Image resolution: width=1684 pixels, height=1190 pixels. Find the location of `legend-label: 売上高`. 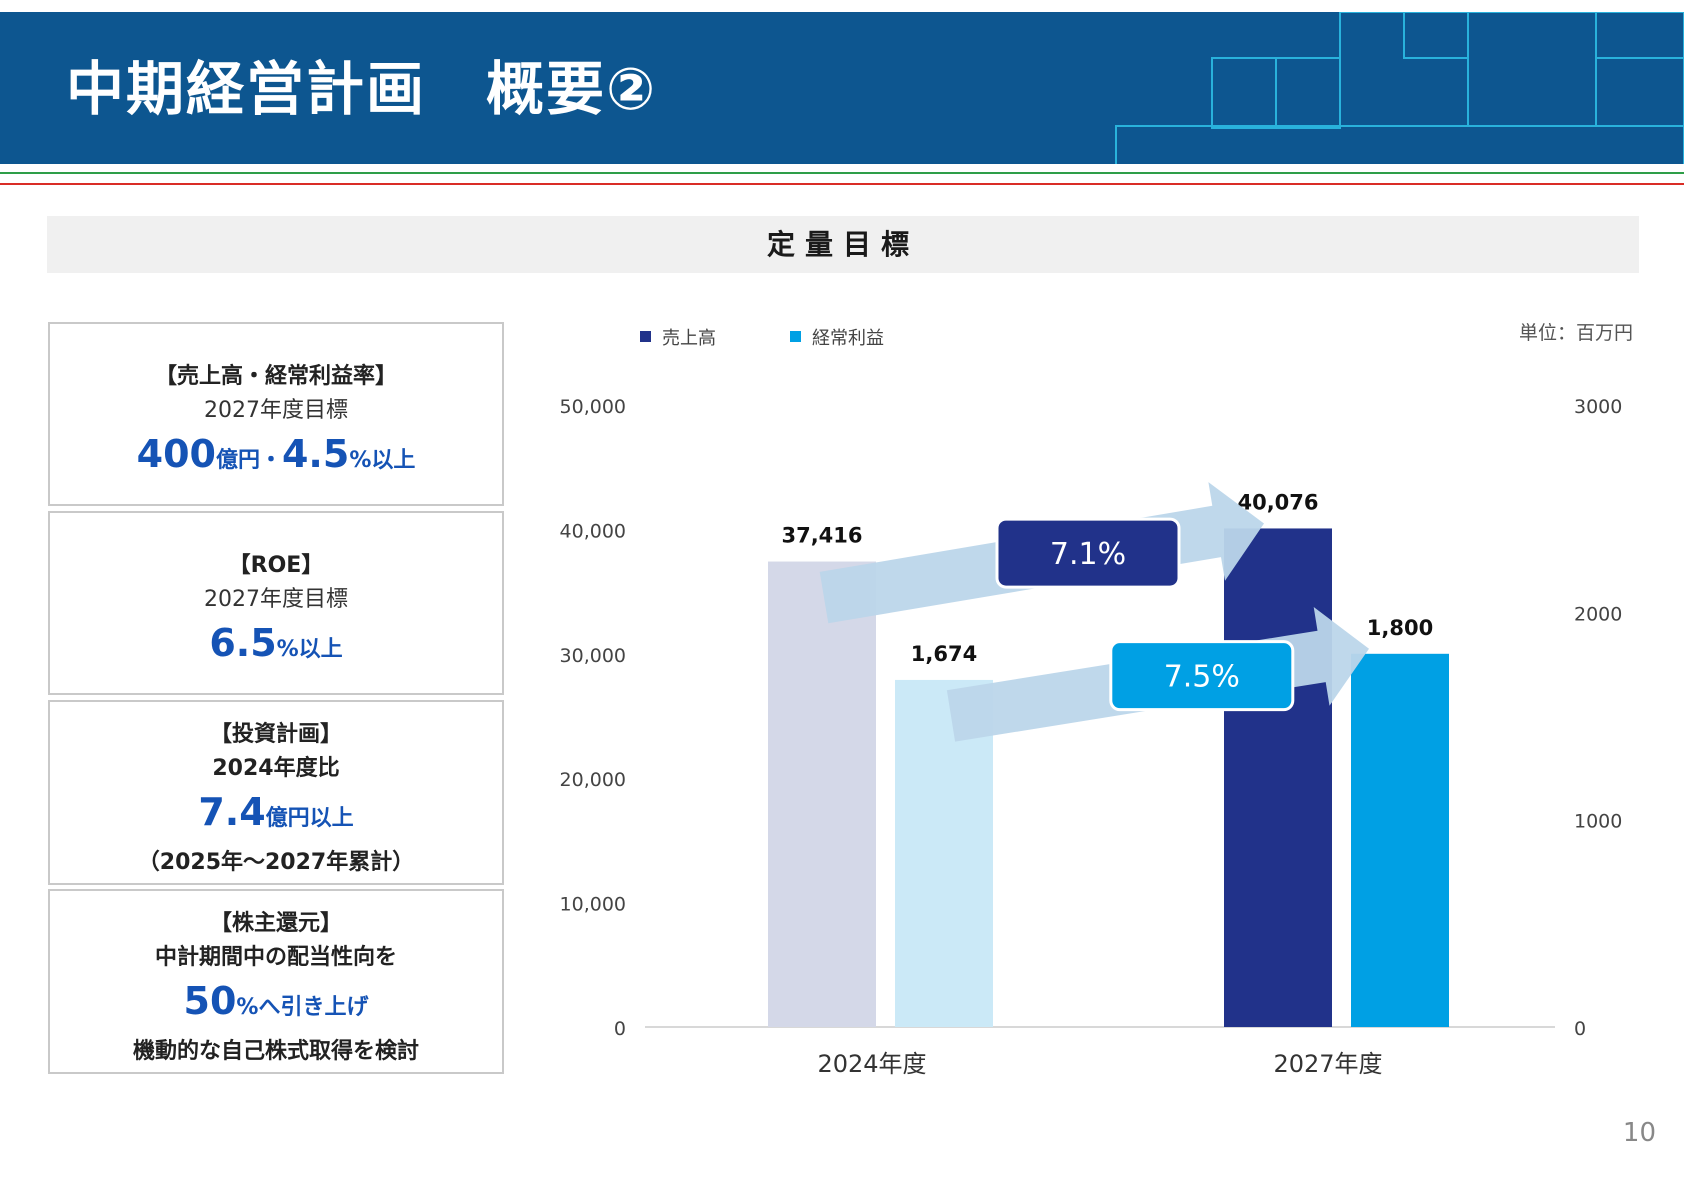

legend-label: 売上高 is located at coordinates (689, 338).